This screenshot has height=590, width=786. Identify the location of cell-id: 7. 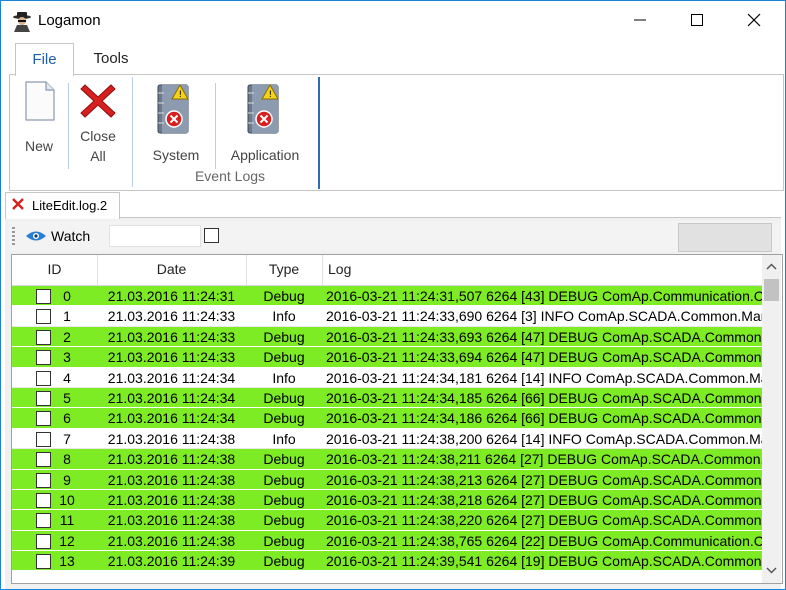
(67, 438).